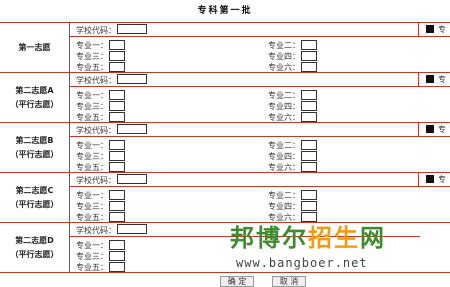 This screenshot has width=450, height=287. I want to click on section-label: 第二志愿B （平行志愿）, so click(35, 147).